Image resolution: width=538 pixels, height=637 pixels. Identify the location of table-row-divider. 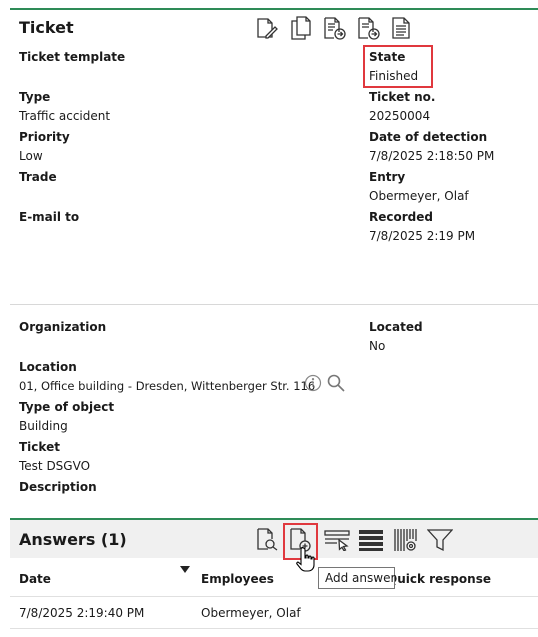
(274, 628).